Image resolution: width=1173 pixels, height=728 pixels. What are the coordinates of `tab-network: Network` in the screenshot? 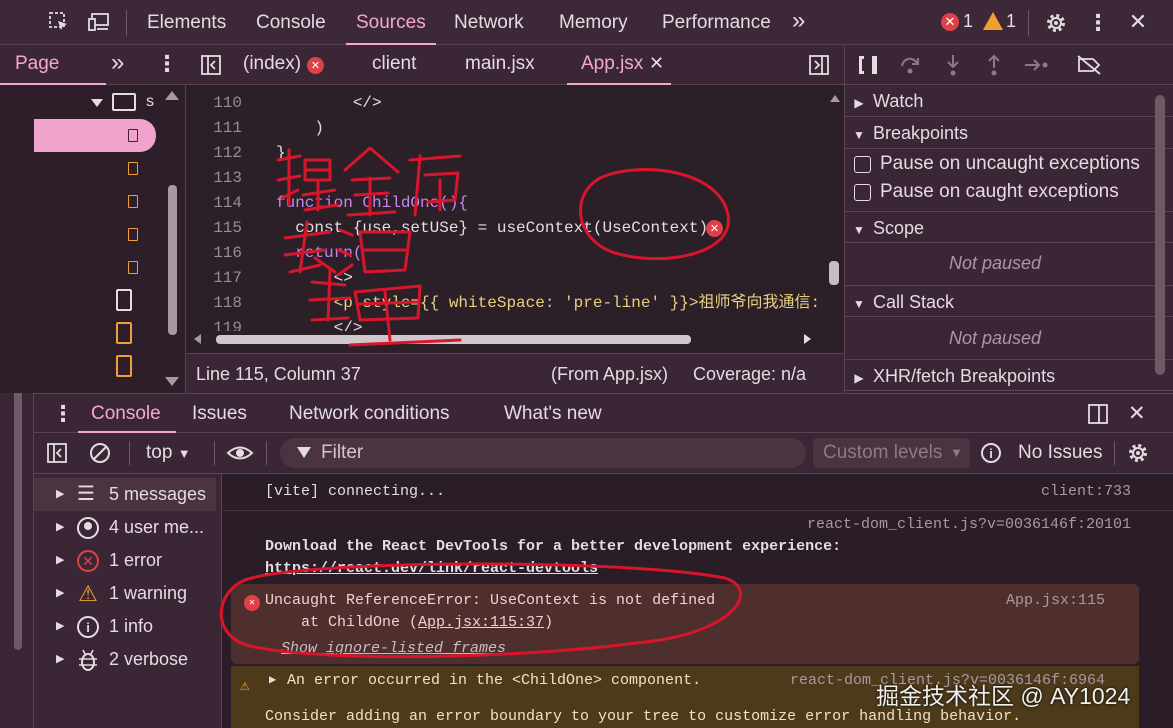 It's located at (489, 22).